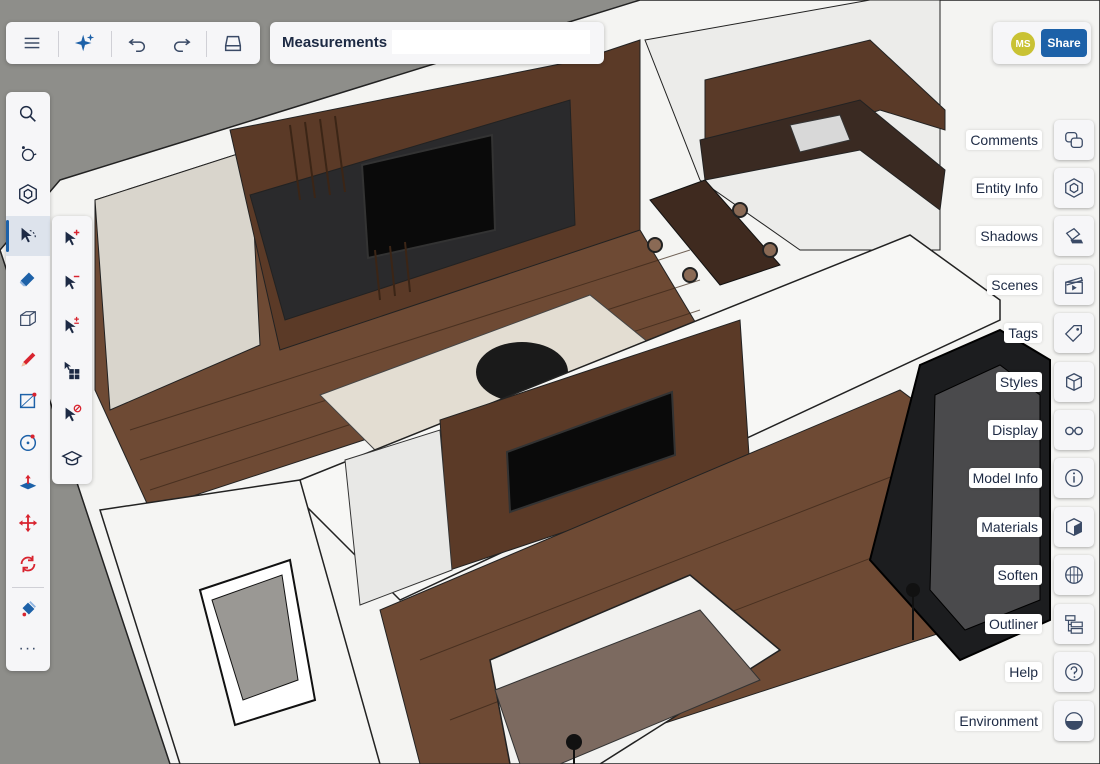  What do you see at coordinates (980, 575) in the screenshot?
I see `panel-soften: Soften` at bounding box center [980, 575].